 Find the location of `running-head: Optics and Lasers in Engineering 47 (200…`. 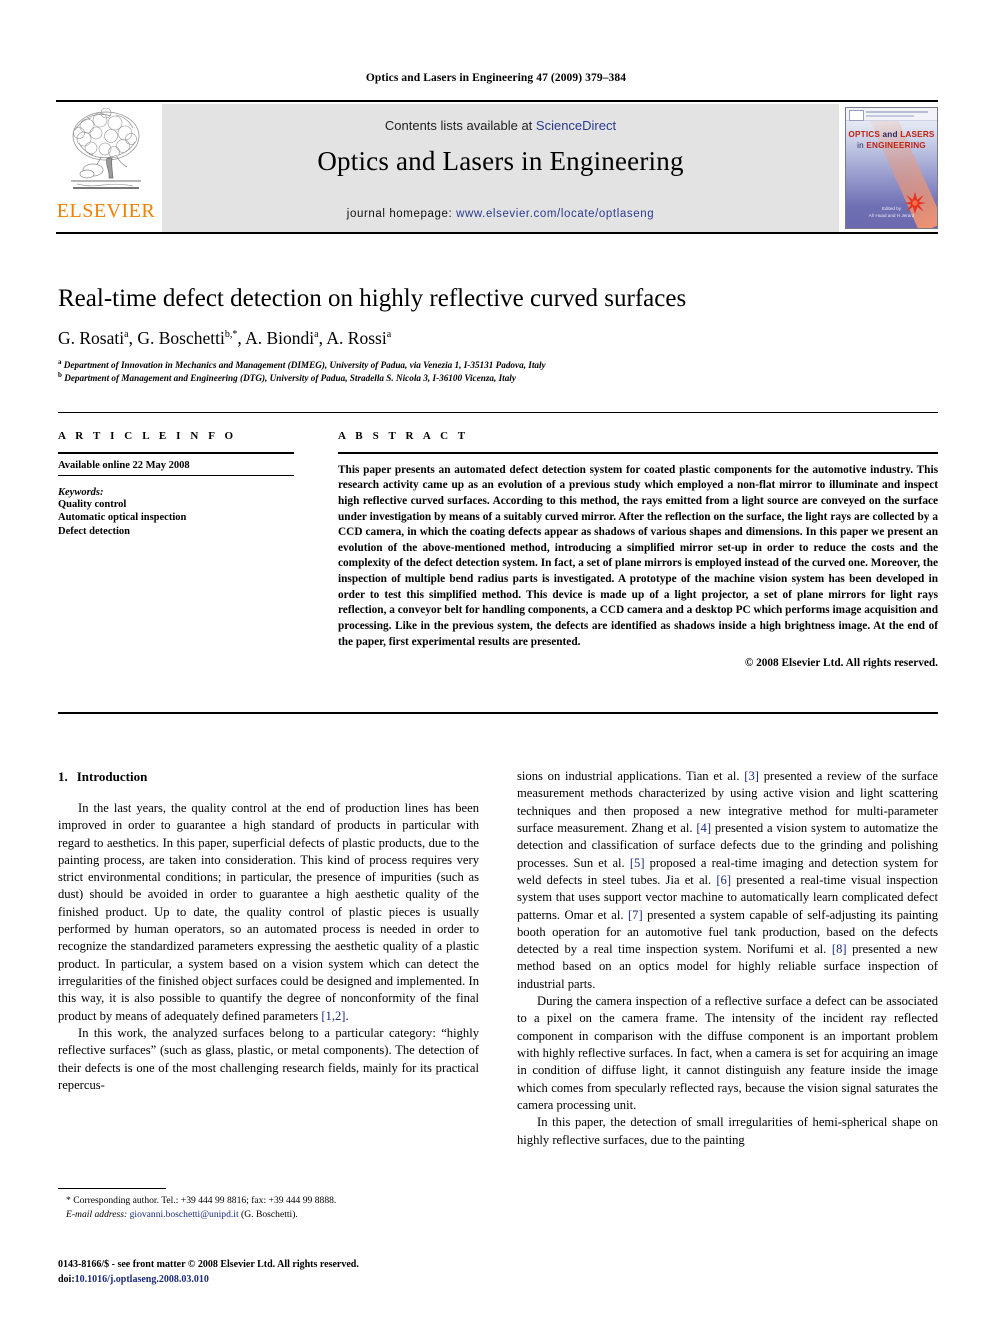

running-head: Optics and Lasers in Engineering 47 (200… is located at coordinates (496, 78).